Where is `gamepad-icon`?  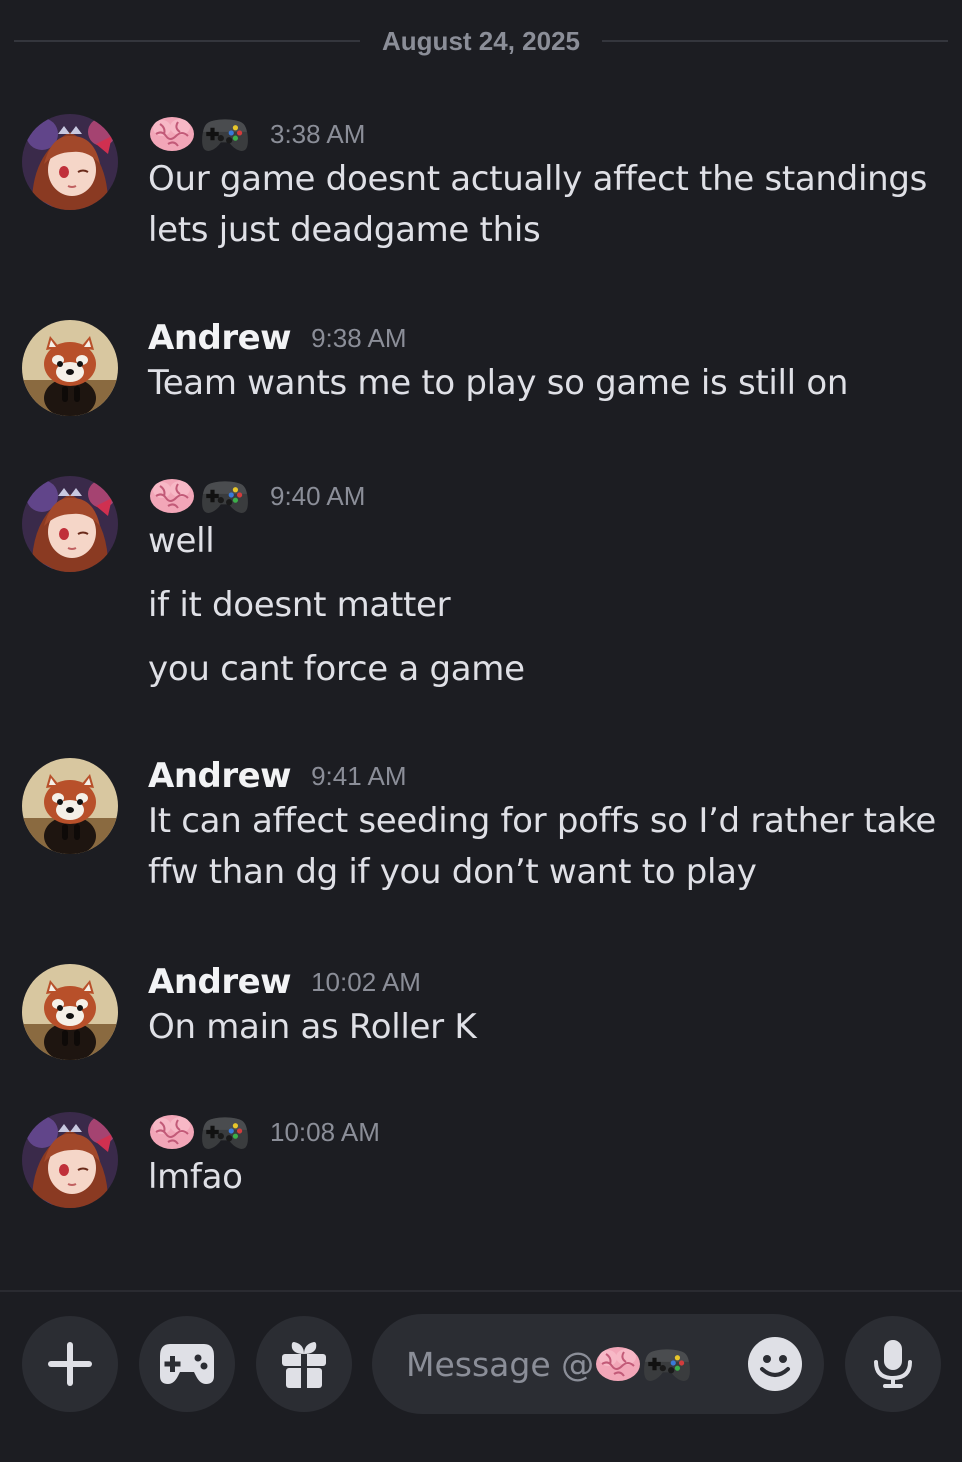 gamepad-icon is located at coordinates (187, 1364).